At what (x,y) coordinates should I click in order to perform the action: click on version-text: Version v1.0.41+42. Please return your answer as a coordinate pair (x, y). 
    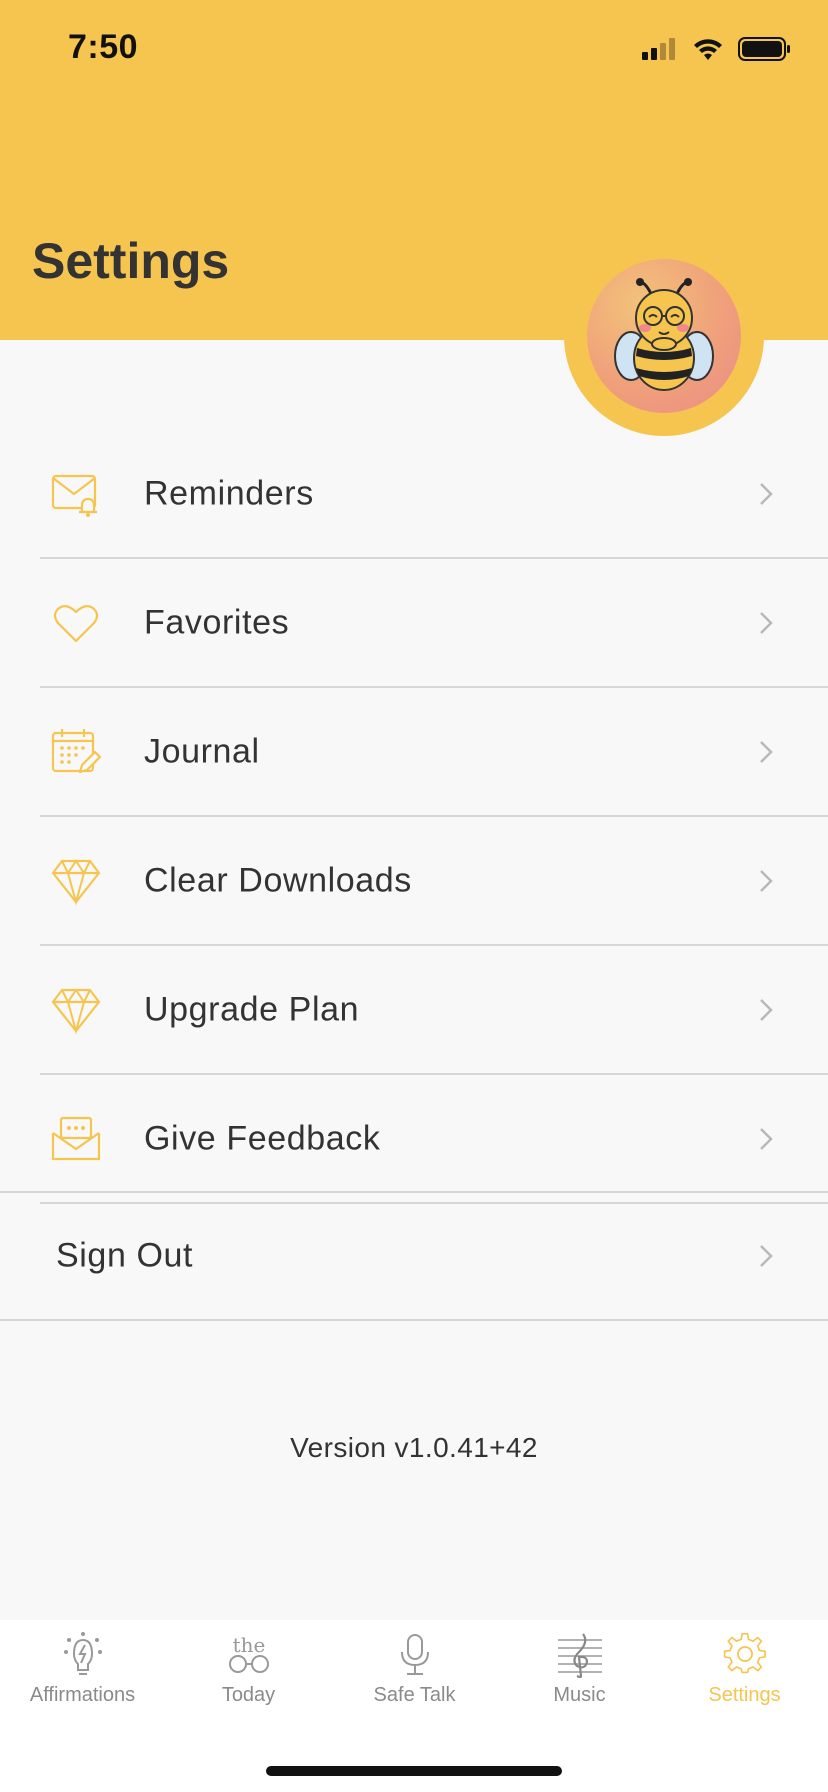
    Looking at the image, I should click on (414, 1447).